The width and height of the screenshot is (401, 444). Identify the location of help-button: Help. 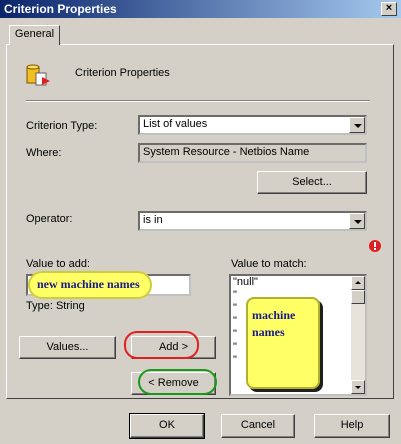
(352, 426).